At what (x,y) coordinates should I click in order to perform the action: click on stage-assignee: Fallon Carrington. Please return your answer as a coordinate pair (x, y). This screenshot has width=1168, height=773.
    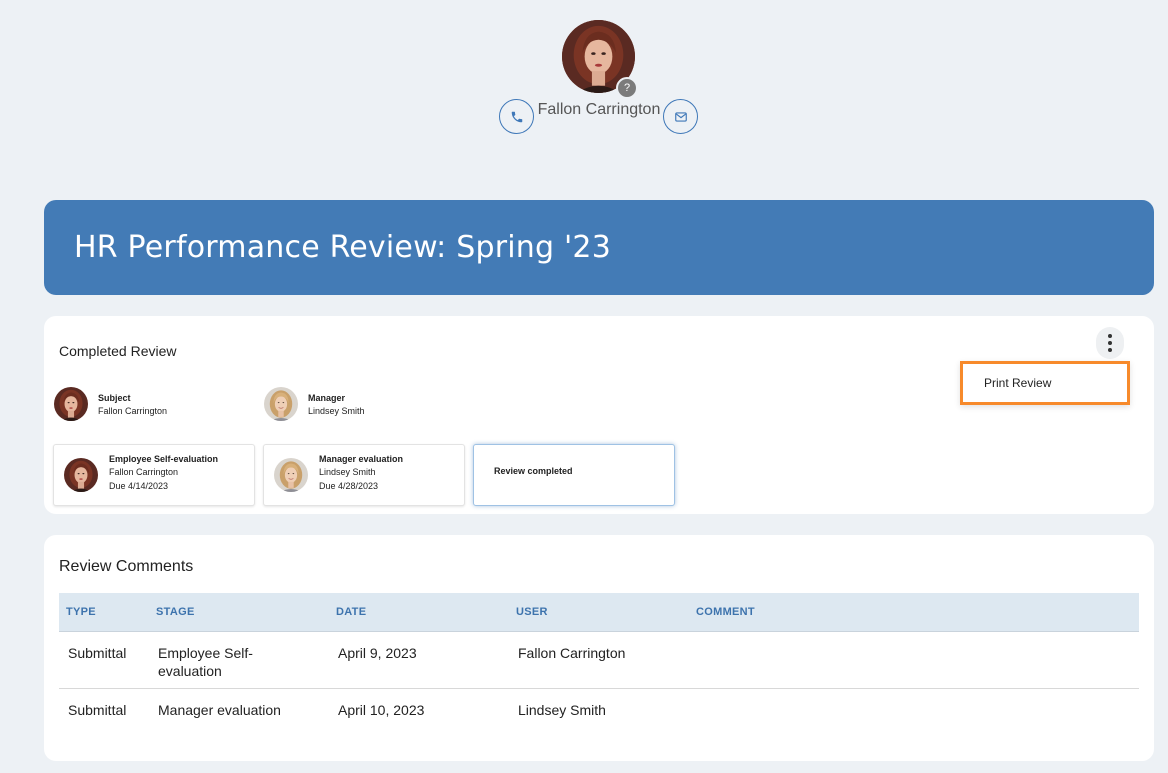
    Looking at the image, I should click on (144, 472).